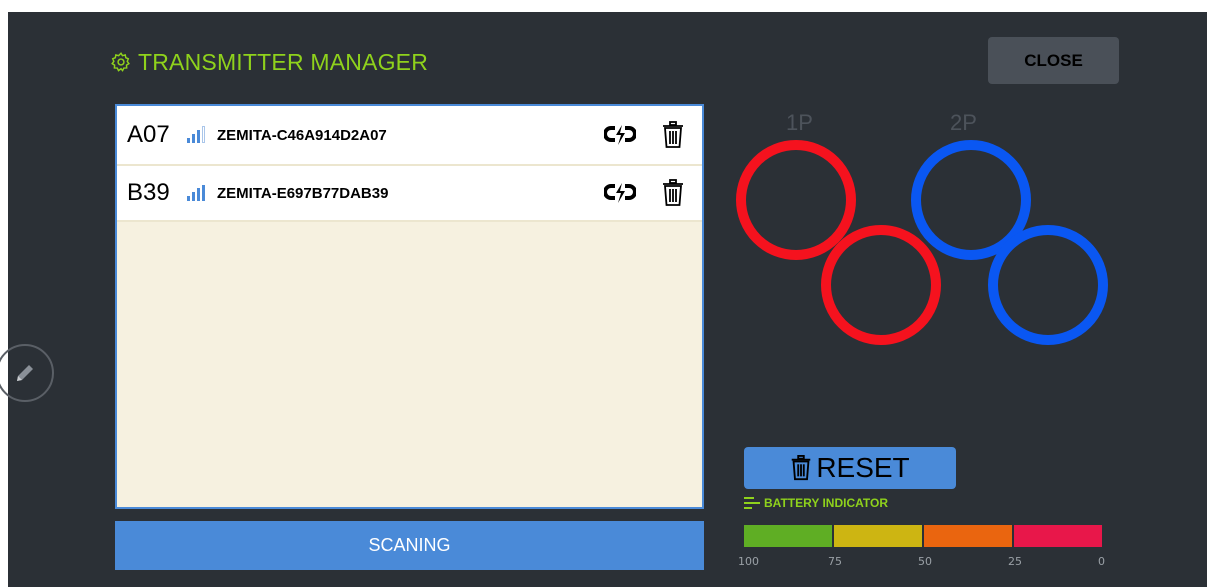 This screenshot has width=1207, height=587. I want to click on close-button: CLOSE, so click(1053, 60).